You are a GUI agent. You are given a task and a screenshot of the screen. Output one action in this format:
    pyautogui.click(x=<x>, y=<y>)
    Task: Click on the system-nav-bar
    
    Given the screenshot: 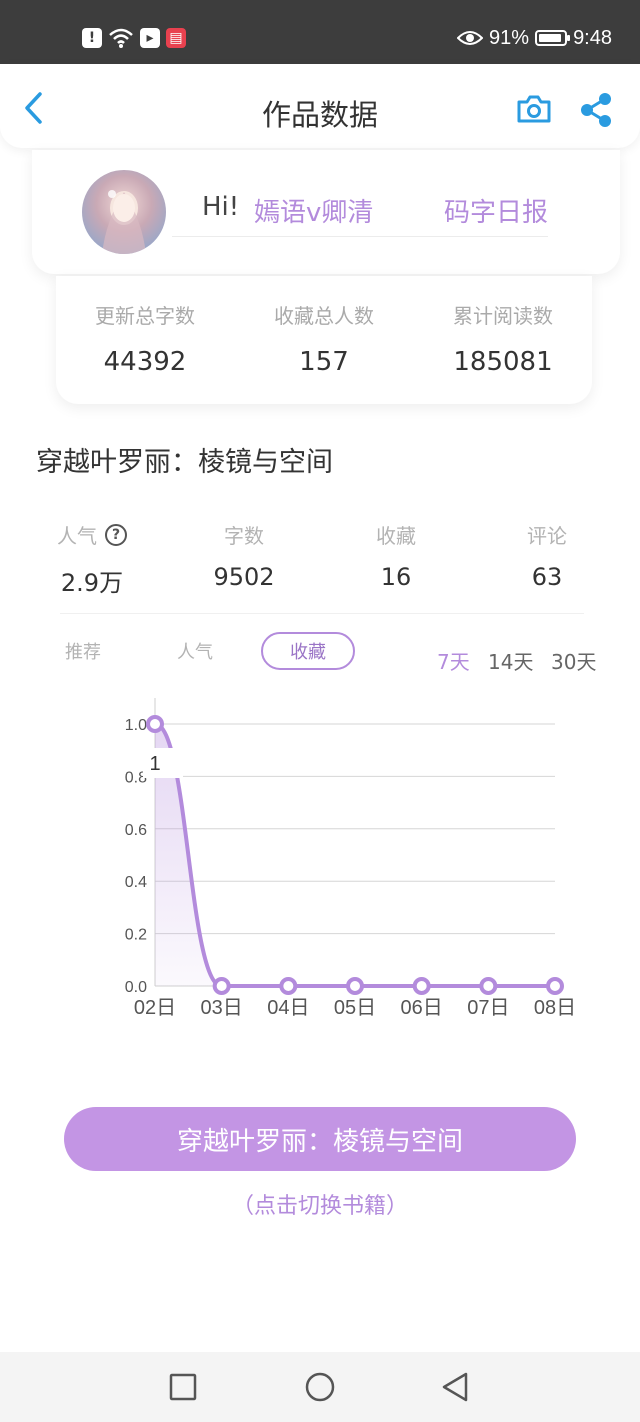 What is the action you would take?
    pyautogui.click(x=320, y=1387)
    